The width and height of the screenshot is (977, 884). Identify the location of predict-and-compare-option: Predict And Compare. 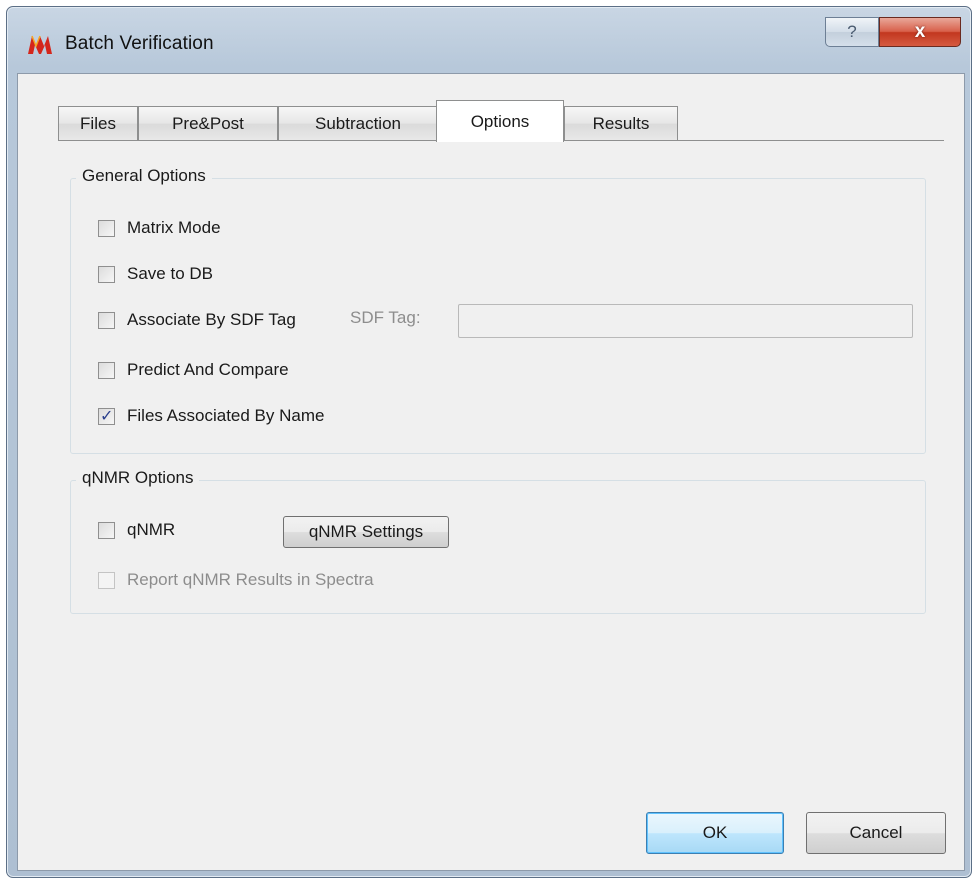
(193, 370).